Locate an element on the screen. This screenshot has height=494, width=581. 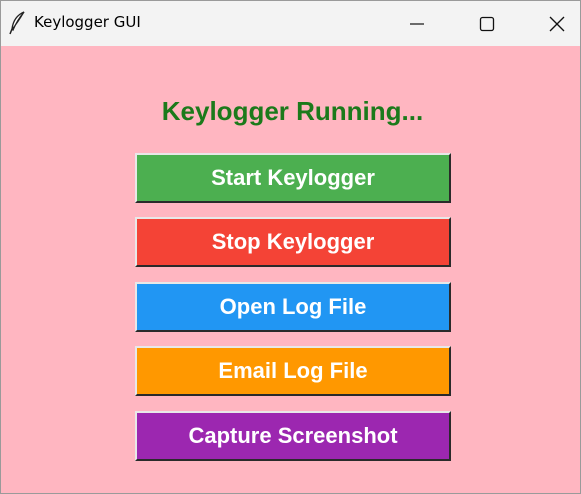
close-button is located at coordinates (554, 23).